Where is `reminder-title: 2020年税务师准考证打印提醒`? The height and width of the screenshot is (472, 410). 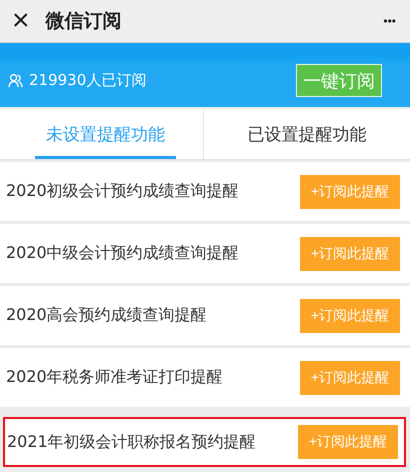 reminder-title: 2020年税务师准考证打印提醒 is located at coordinates (115, 377).